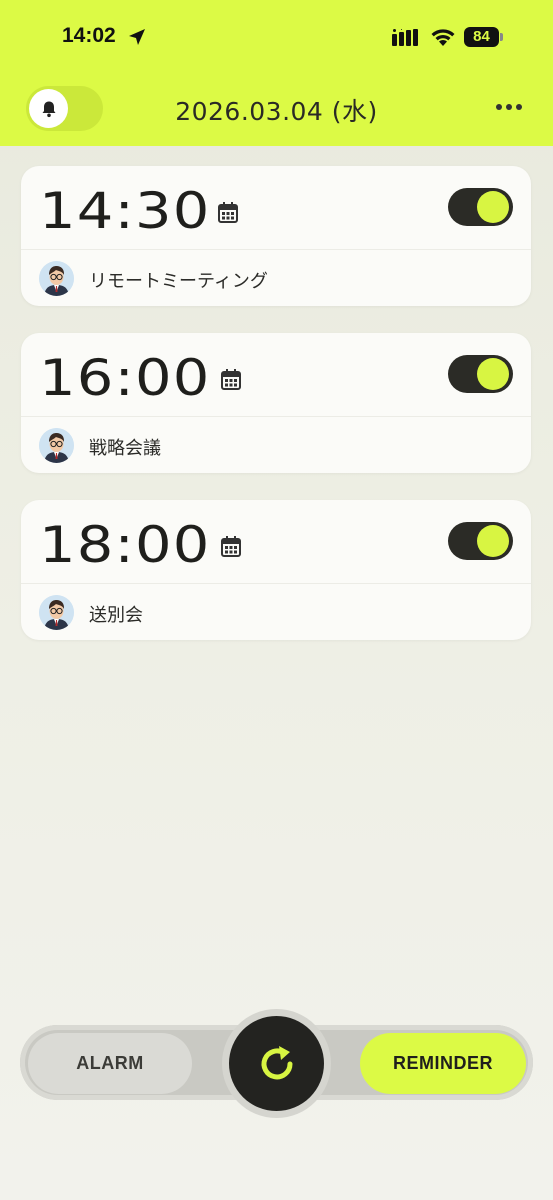 The height and width of the screenshot is (1200, 553). What do you see at coordinates (276, 570) in the screenshot?
I see `reminder-card: 18:00 送別会` at bounding box center [276, 570].